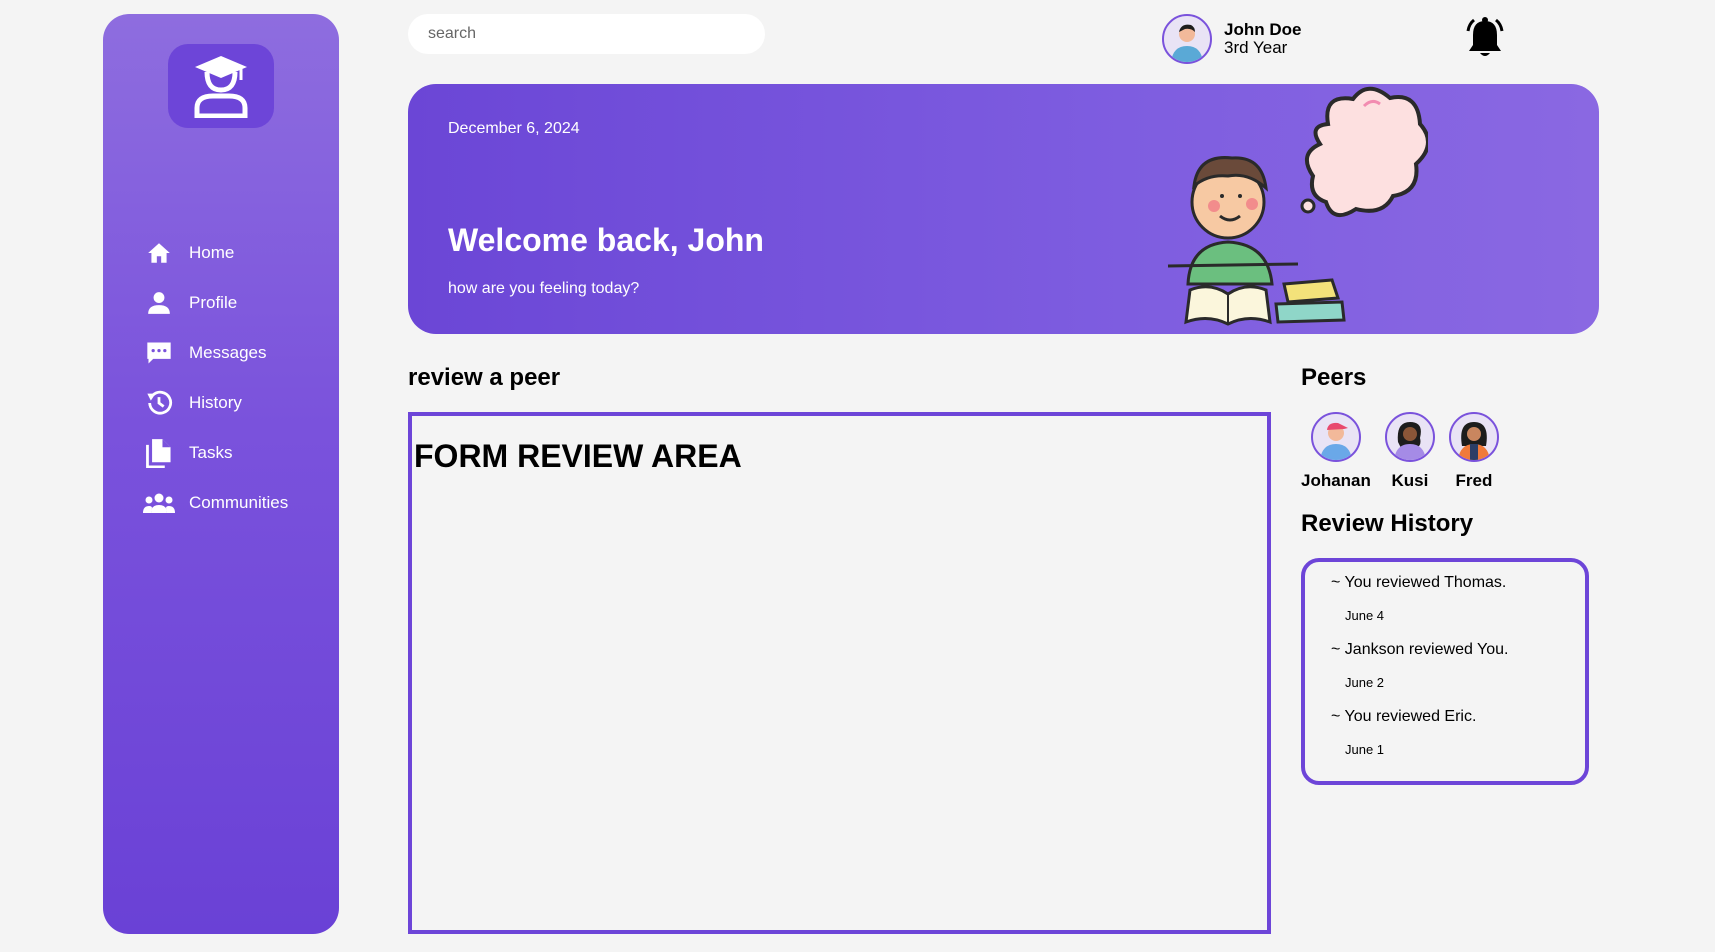 This screenshot has width=1715, height=952. What do you see at coordinates (1419, 582) in the screenshot?
I see `history-item-text: ~ You reviewed Thomas.` at bounding box center [1419, 582].